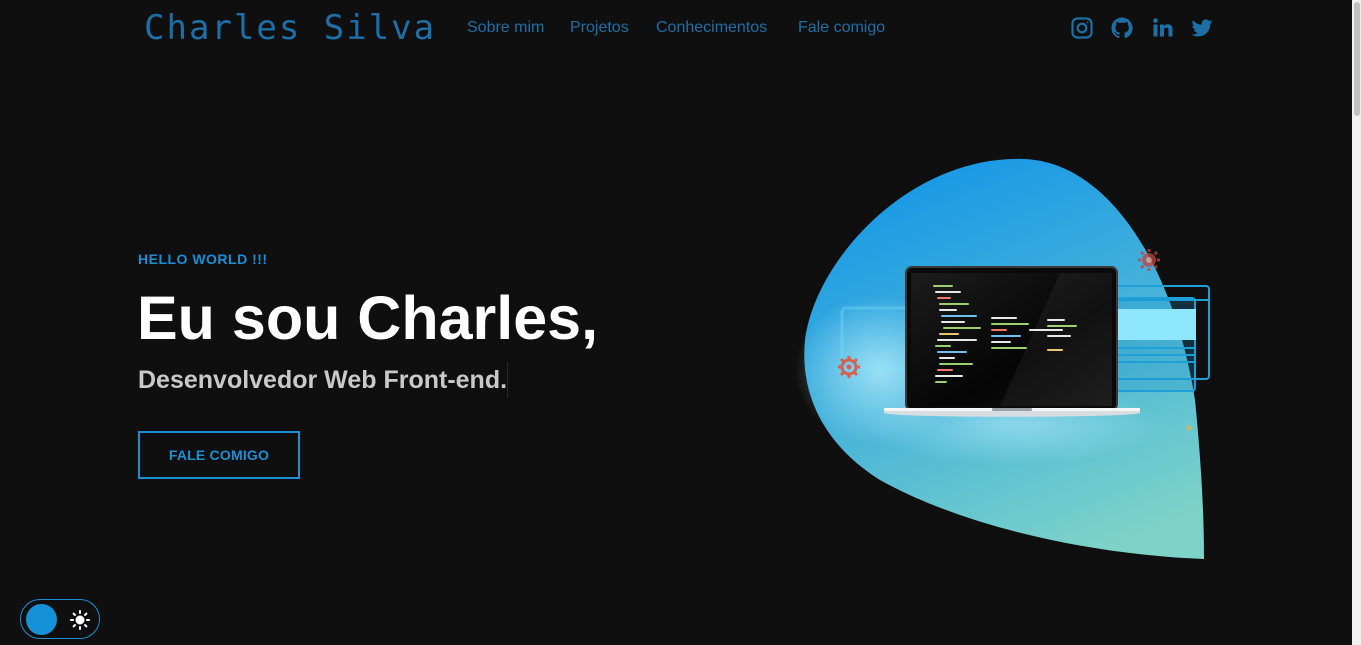 Image resolution: width=1361 pixels, height=645 pixels. What do you see at coordinates (80, 620) in the screenshot?
I see `sun-icon` at bounding box center [80, 620].